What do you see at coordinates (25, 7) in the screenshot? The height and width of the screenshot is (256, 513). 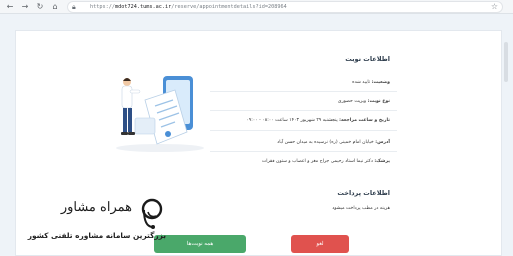 I see `forward-icon: →` at bounding box center [25, 7].